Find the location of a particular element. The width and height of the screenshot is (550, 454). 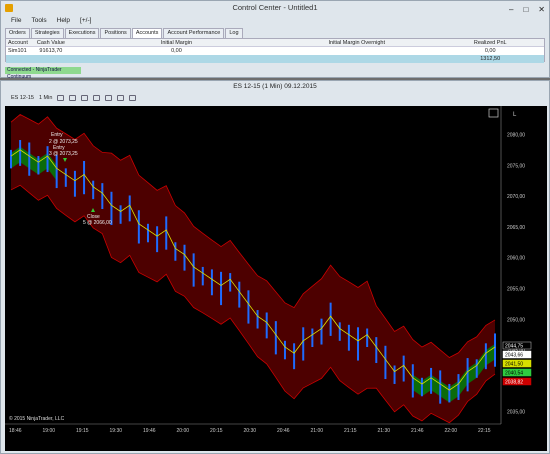

time-tick-label: 20:30 is located at coordinates (250, 431).